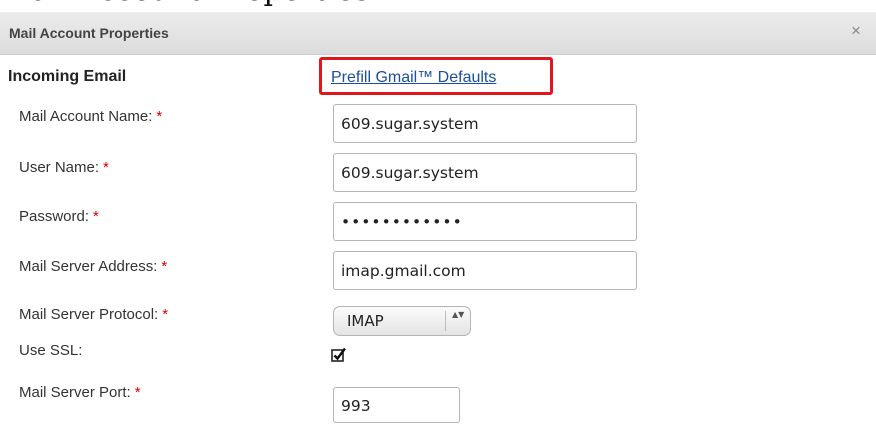 This screenshot has width=876, height=426. Describe the element at coordinates (67, 76) in the screenshot. I see `section-title-incoming-email: Incoming Email` at that location.